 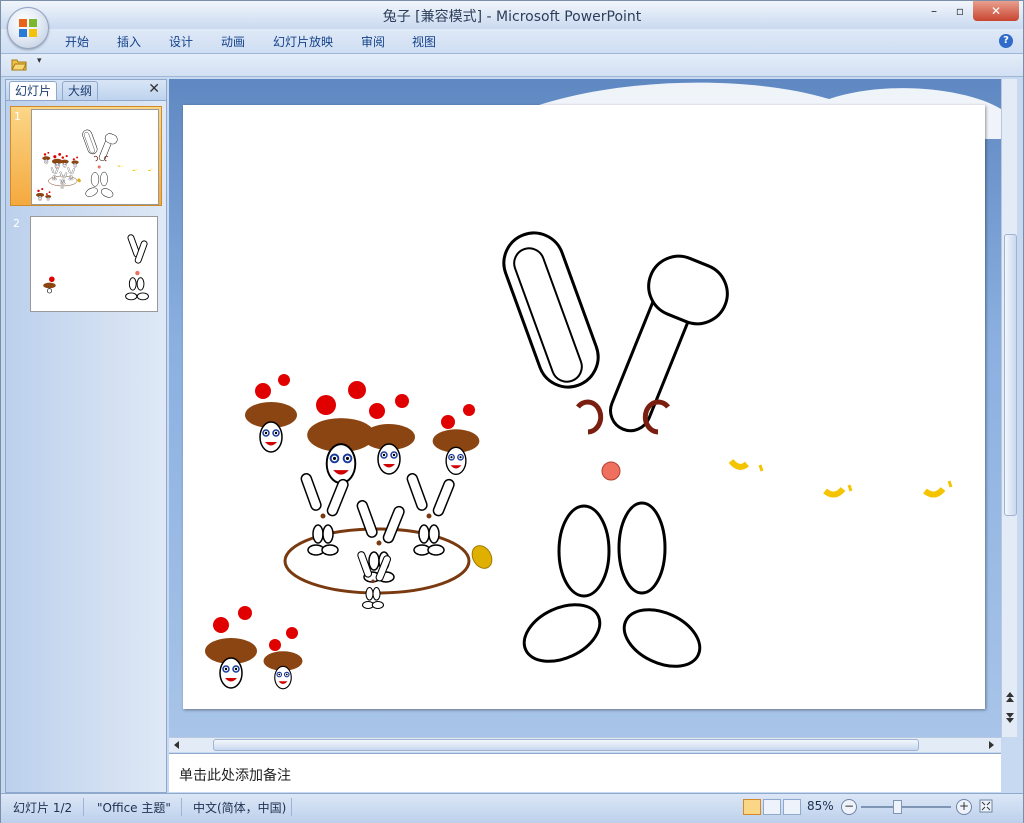 I want to click on close-button: ✕, so click(x=996, y=11).